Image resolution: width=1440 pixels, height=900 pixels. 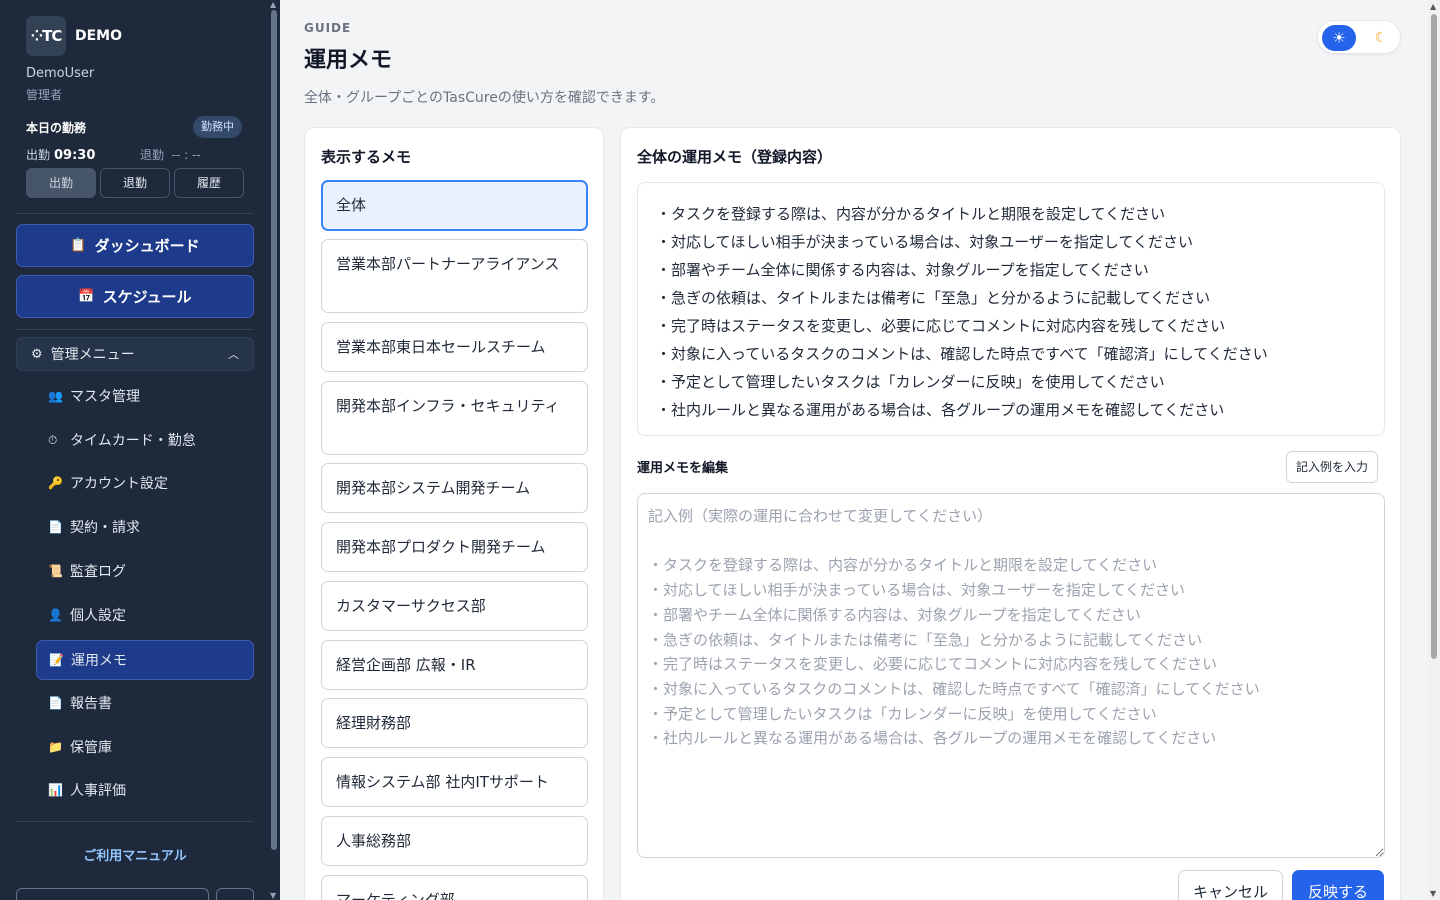 I want to click on users-icon: 👥, so click(x=55, y=396).